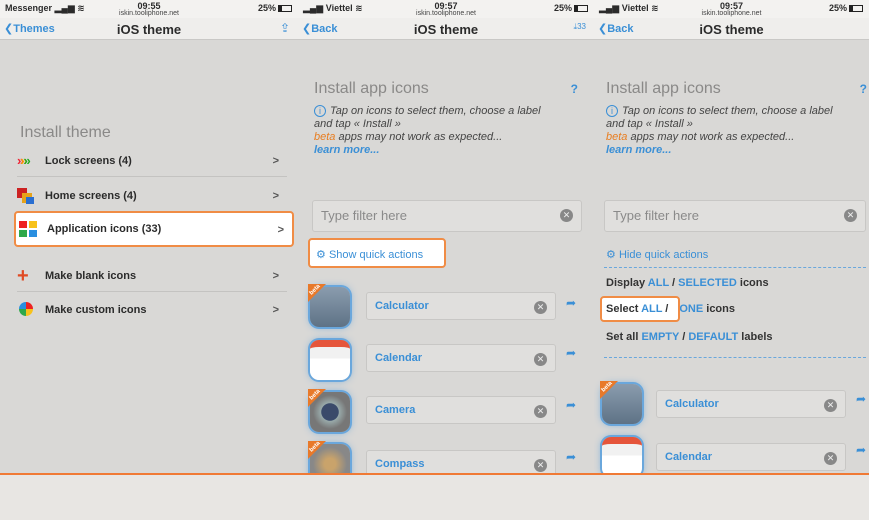  Describe the element at coordinates (707, 283) in the screenshot. I see `display-selected-link: SELECTED` at that location.